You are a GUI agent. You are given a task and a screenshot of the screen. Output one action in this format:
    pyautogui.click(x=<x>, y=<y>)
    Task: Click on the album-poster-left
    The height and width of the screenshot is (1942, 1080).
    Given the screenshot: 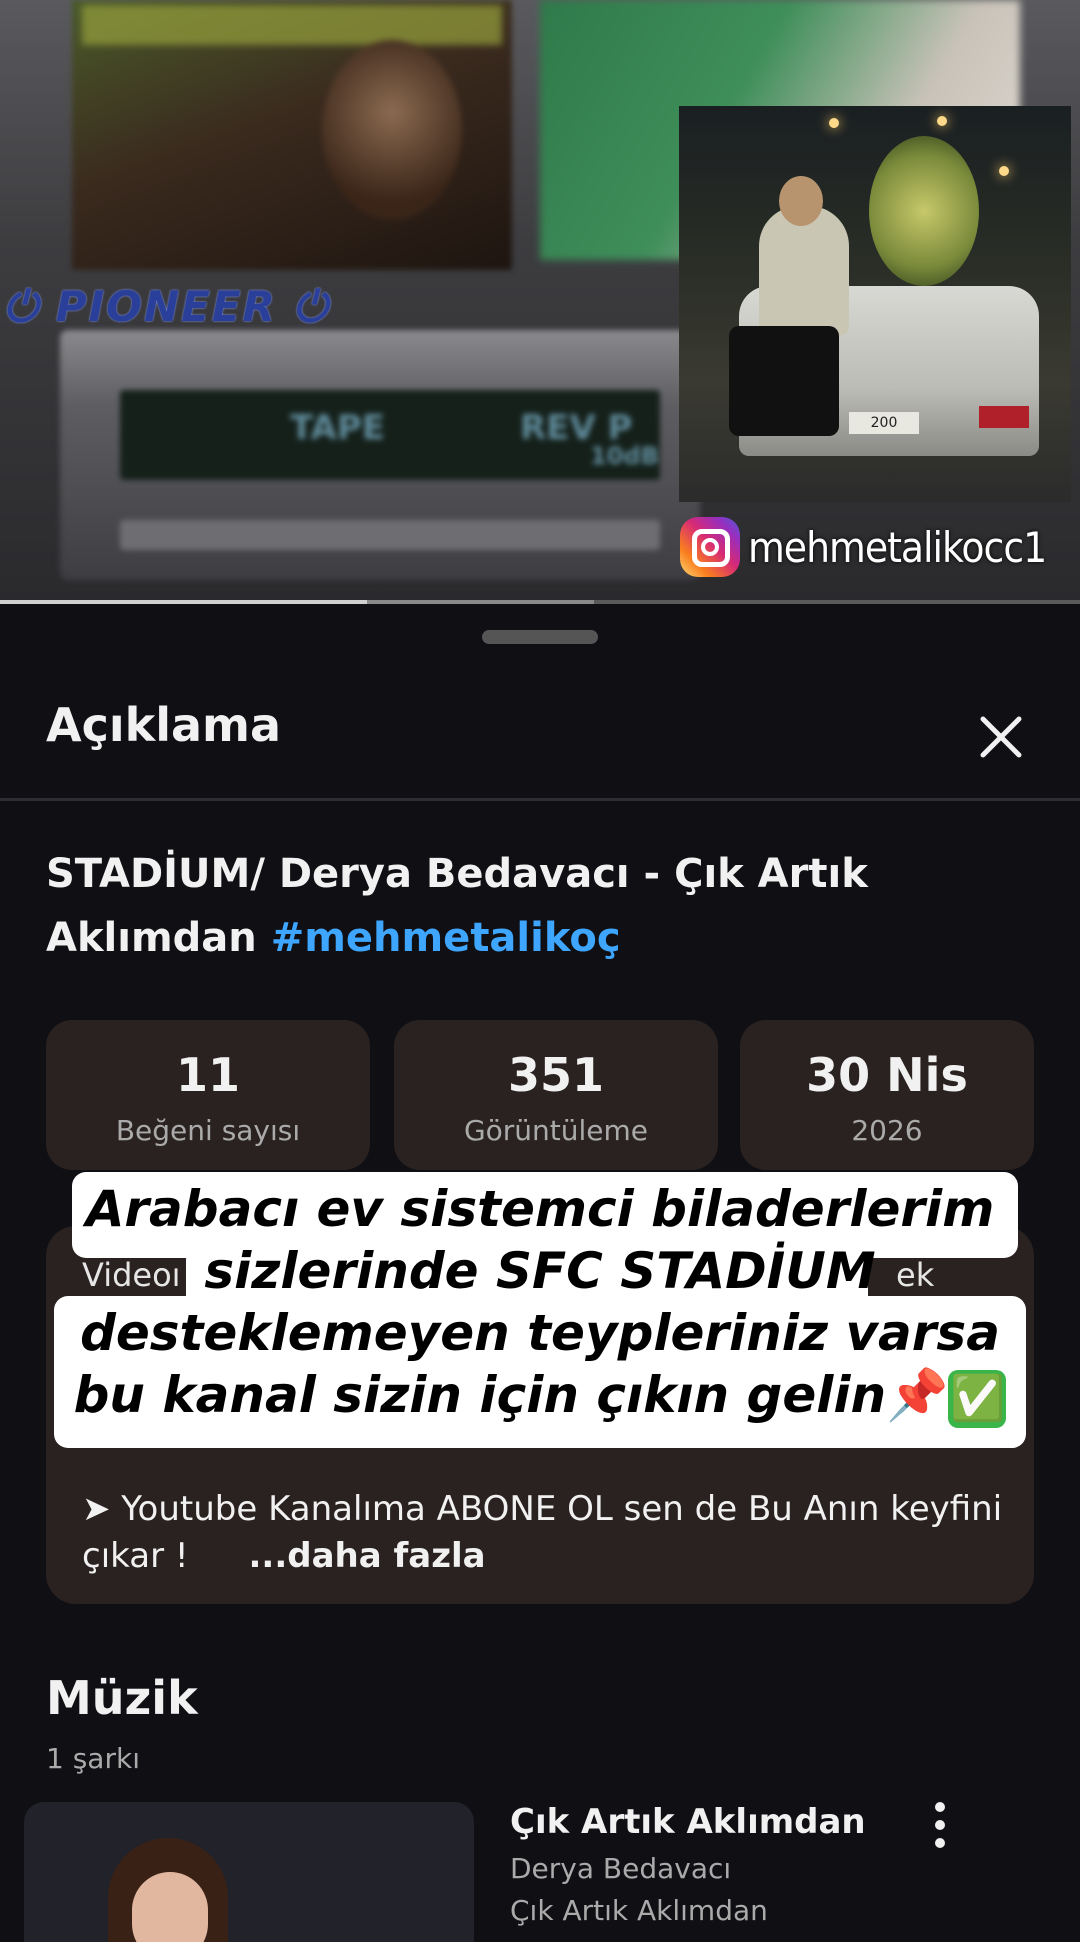 What is the action you would take?
    pyautogui.click(x=292, y=135)
    